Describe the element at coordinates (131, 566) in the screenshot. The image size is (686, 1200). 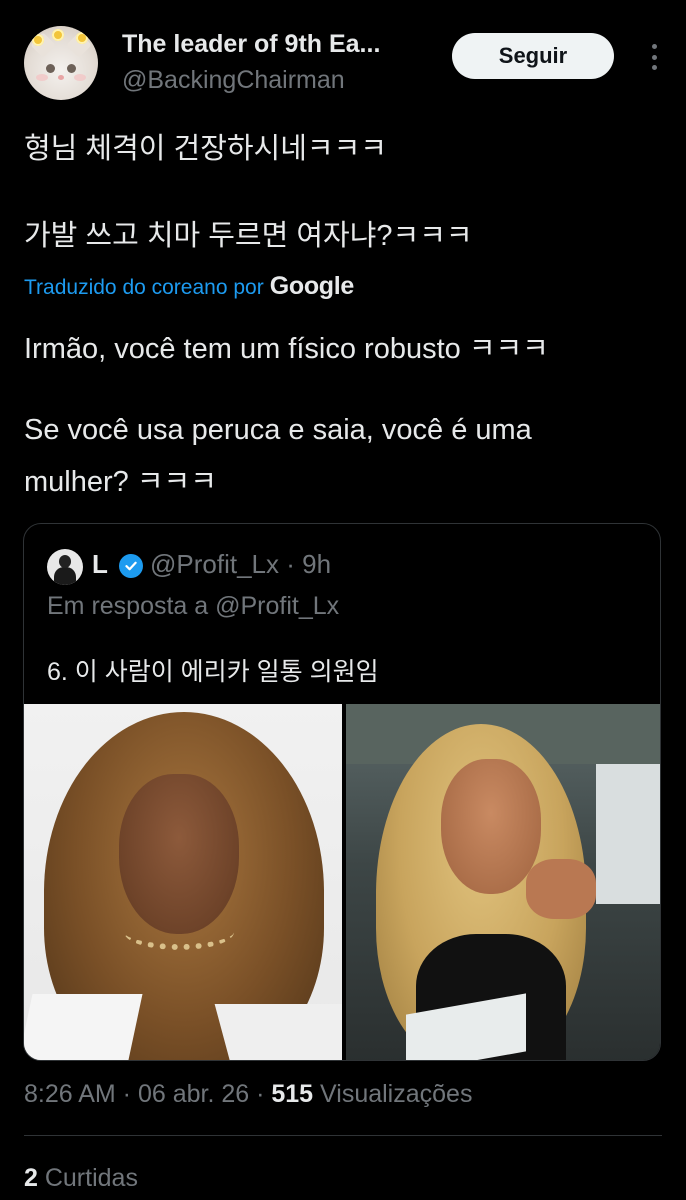
I see `verified-badge-icon` at that location.